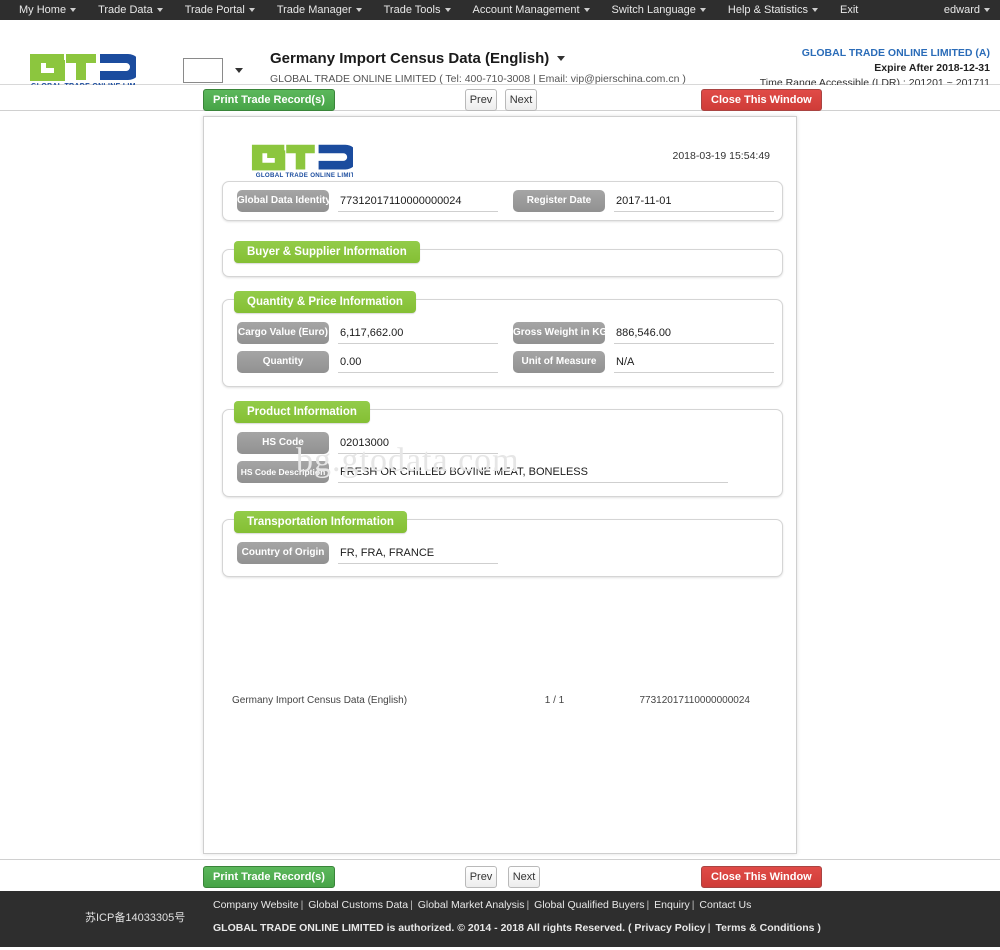 The width and height of the screenshot is (1000, 950). What do you see at coordinates (327, 252) in the screenshot?
I see `section-header-buyer-supplier: Buyer & Supplier Information` at bounding box center [327, 252].